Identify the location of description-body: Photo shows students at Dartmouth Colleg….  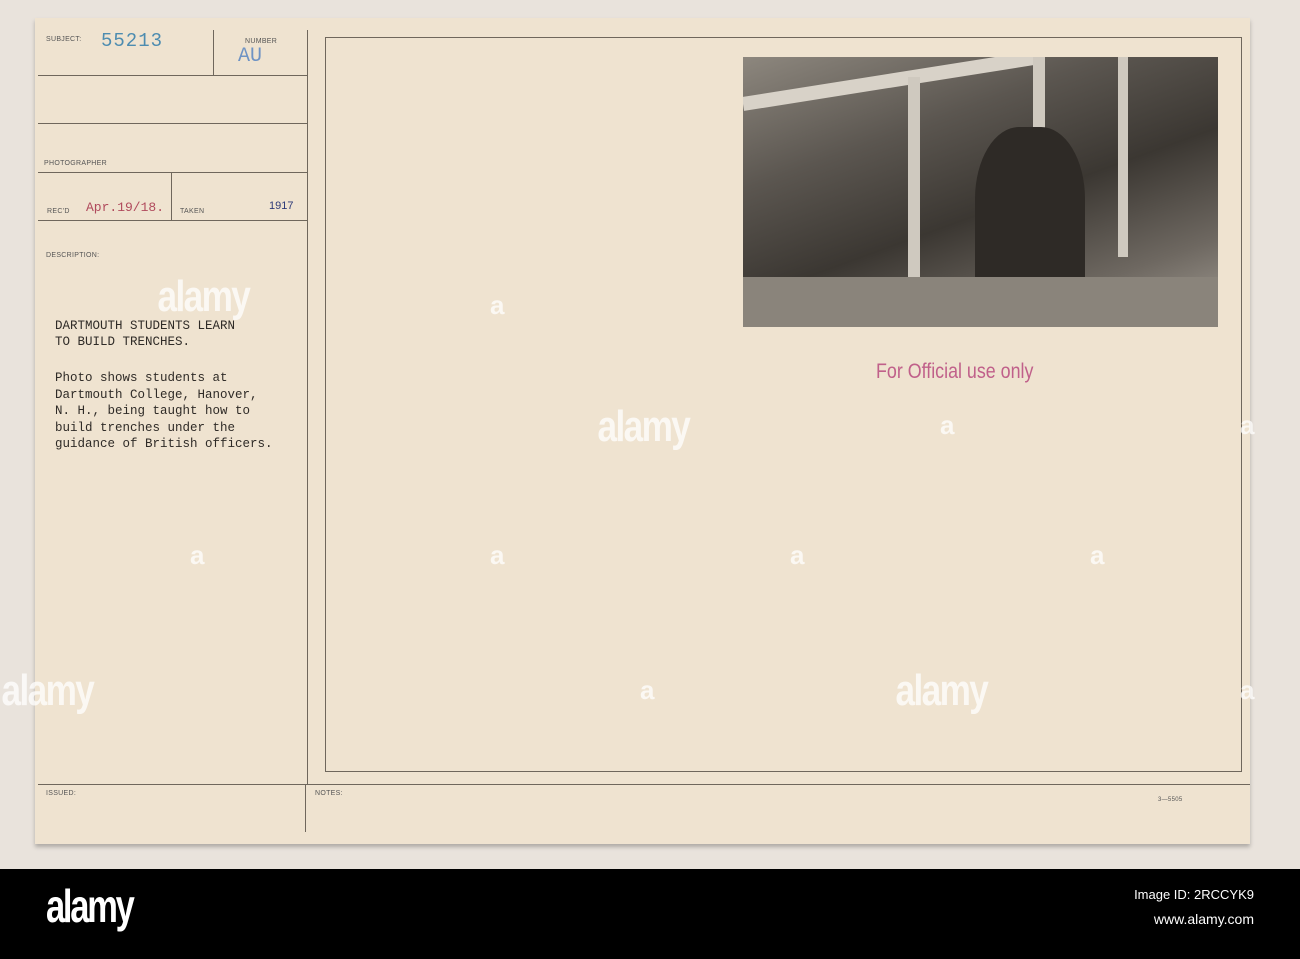
(164, 411).